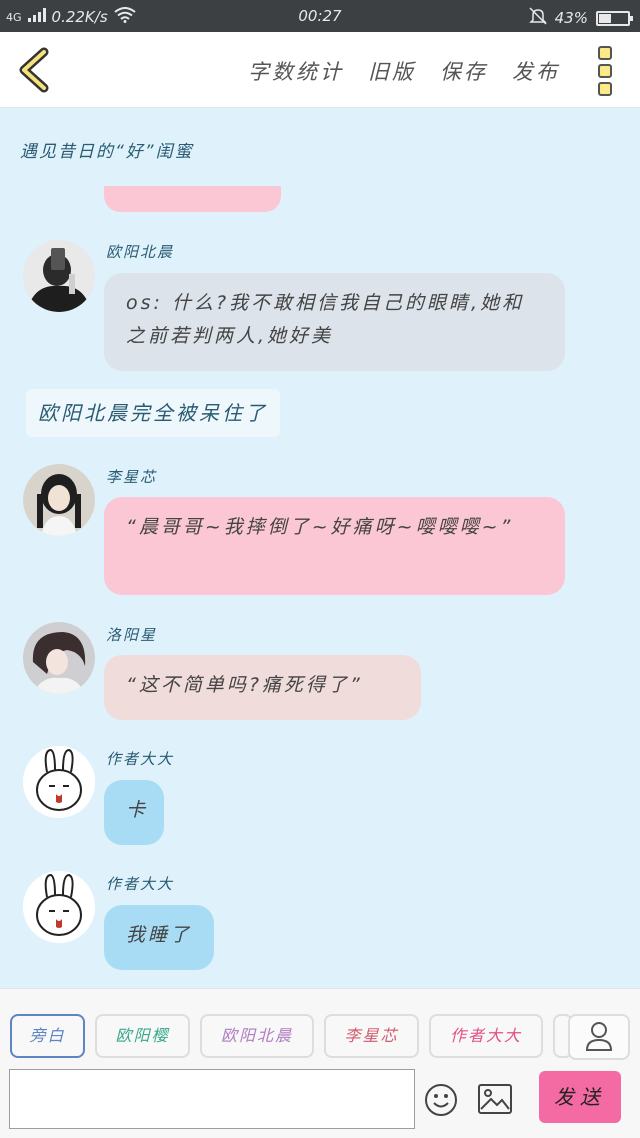 This screenshot has height=1138, width=640. I want to click on role-chip: 欧阳北晨, so click(257, 1036).